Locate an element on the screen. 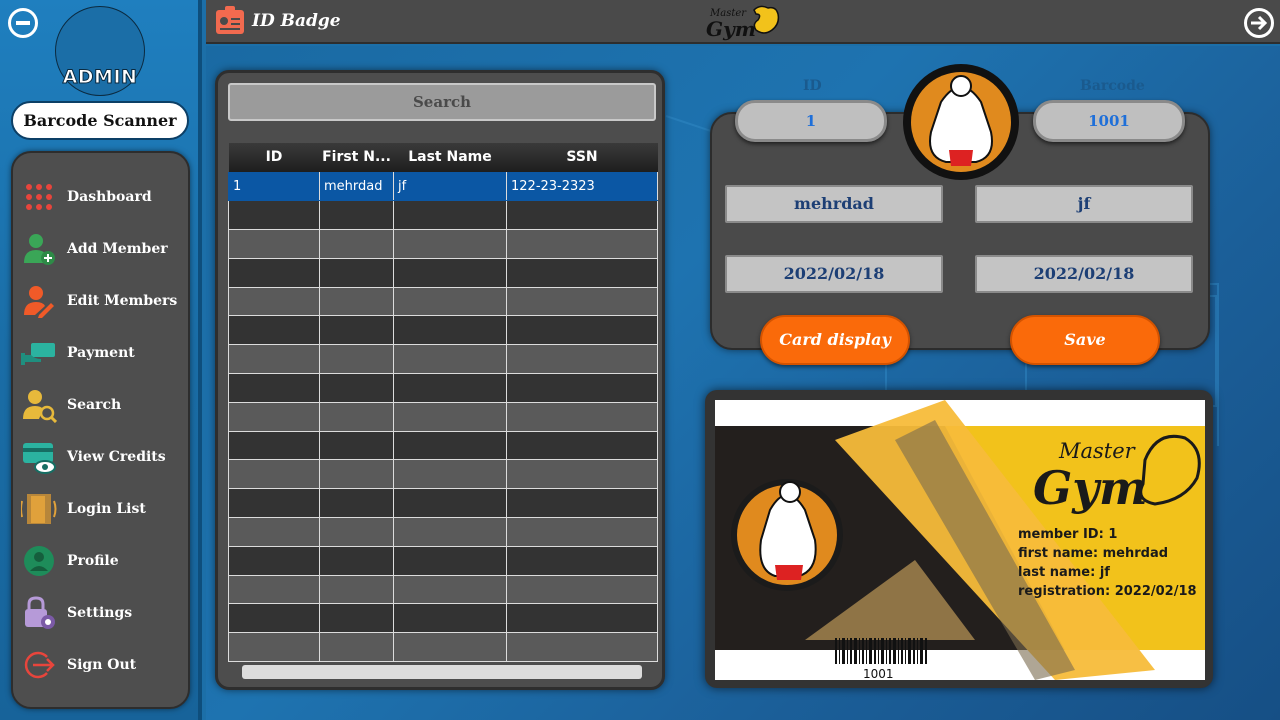 The image size is (1280, 720). barcode-scanner-button: Barcode Scanner is located at coordinates (100, 120).